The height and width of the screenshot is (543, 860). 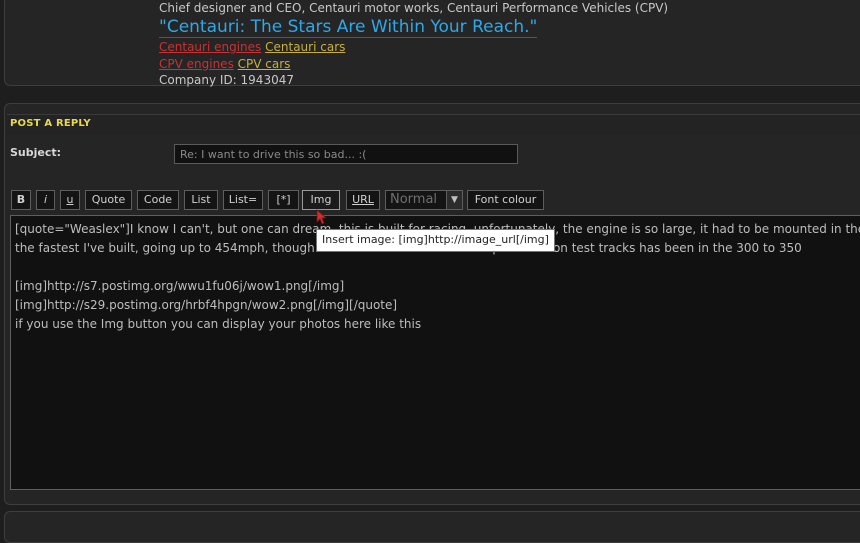 I want to click on bold-button: B, so click(x=21, y=200).